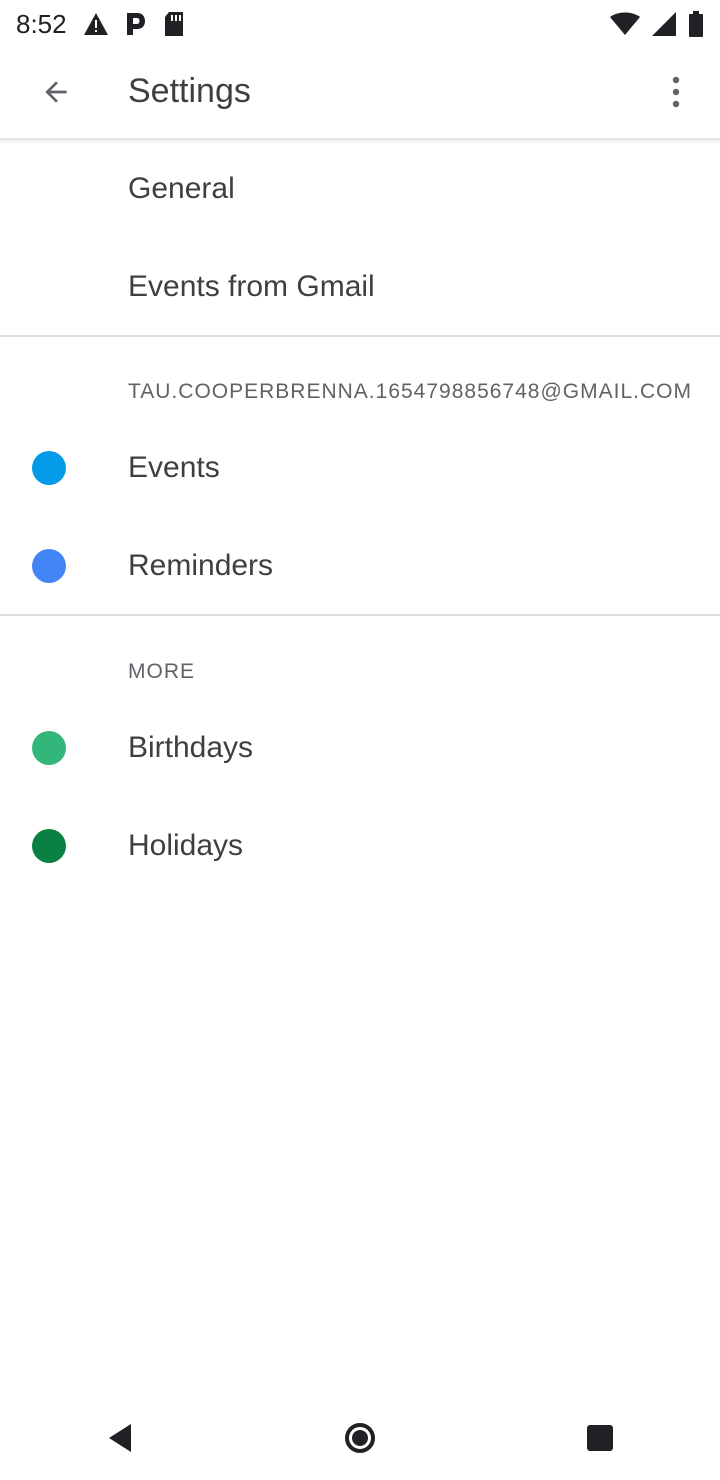 The image size is (720, 1480). Describe the element at coordinates (201, 565) in the screenshot. I see `calendar-item-label: Reminders` at that location.